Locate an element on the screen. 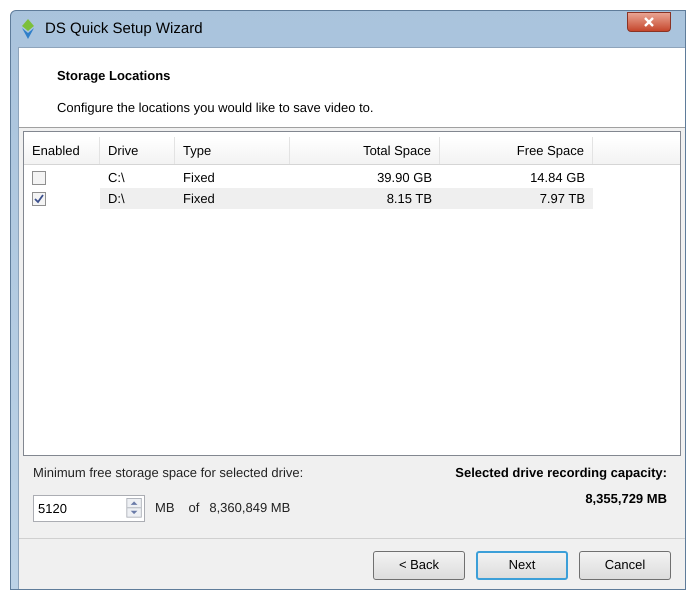 Image resolution: width=686 pixels, height=590 pixels. column-header: Type is located at coordinates (232, 150).